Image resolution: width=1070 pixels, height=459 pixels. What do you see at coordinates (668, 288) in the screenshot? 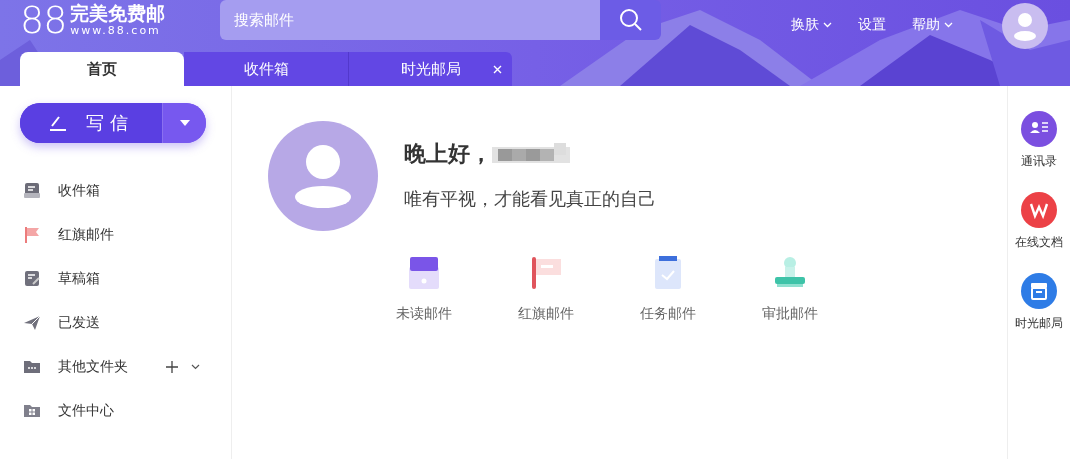
I see `shortcut-button: 任务邮件` at bounding box center [668, 288].